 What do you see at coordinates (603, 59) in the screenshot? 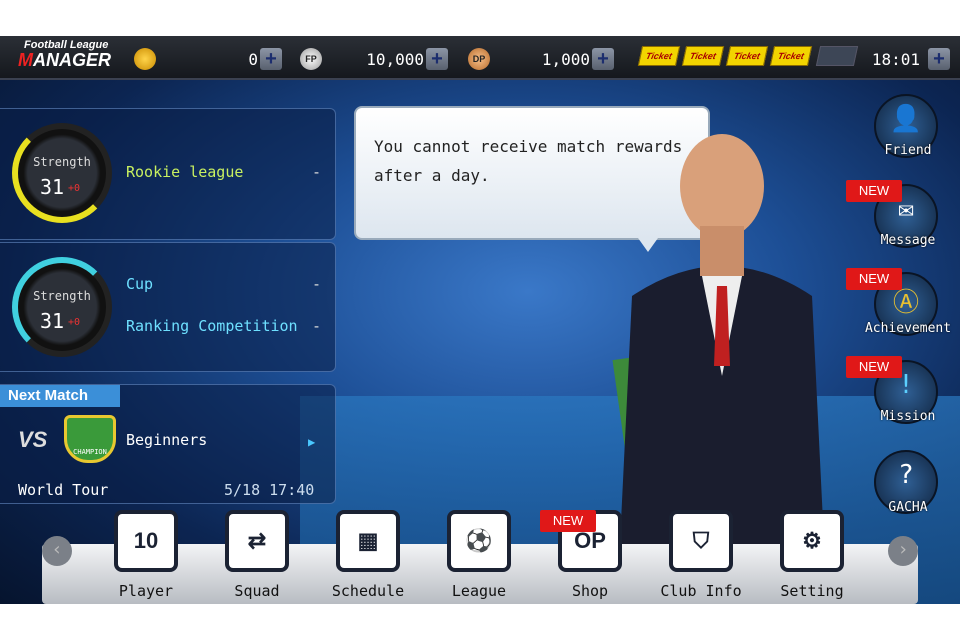
I see `add-dp-button: +` at bounding box center [603, 59].